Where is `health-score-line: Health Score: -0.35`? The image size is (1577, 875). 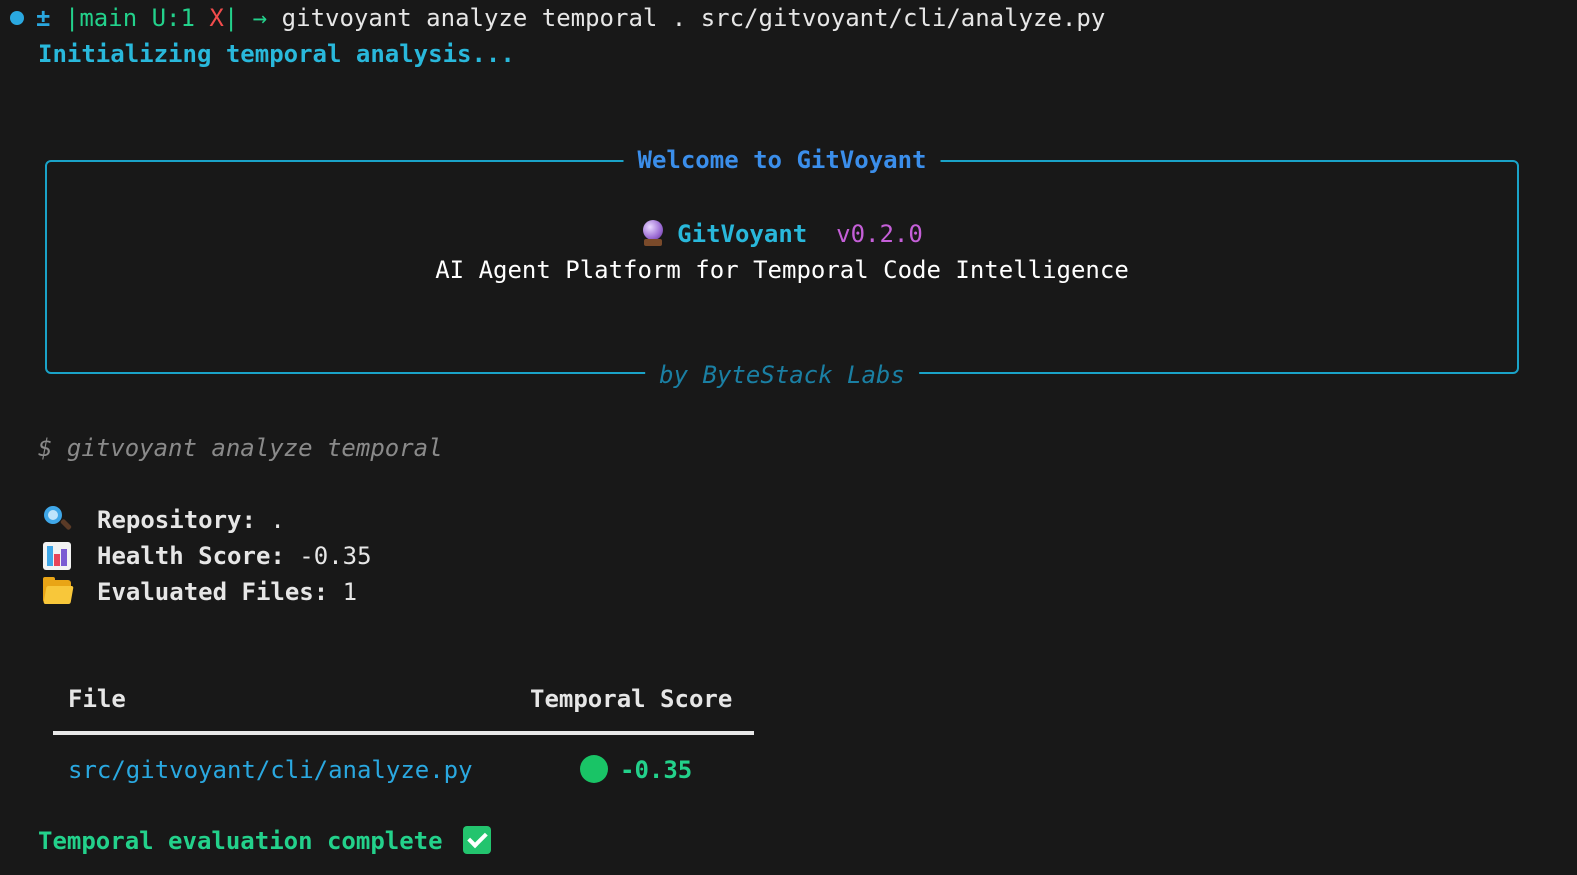
health-score-line: Health Score: -0.35 is located at coordinates (207, 556).